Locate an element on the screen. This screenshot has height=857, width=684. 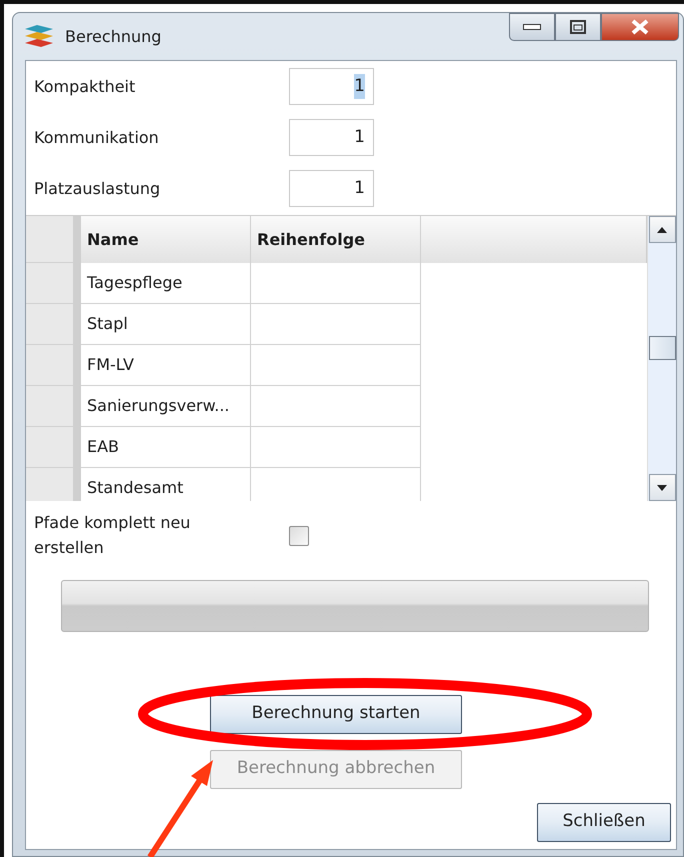
maximize-button is located at coordinates (578, 27).